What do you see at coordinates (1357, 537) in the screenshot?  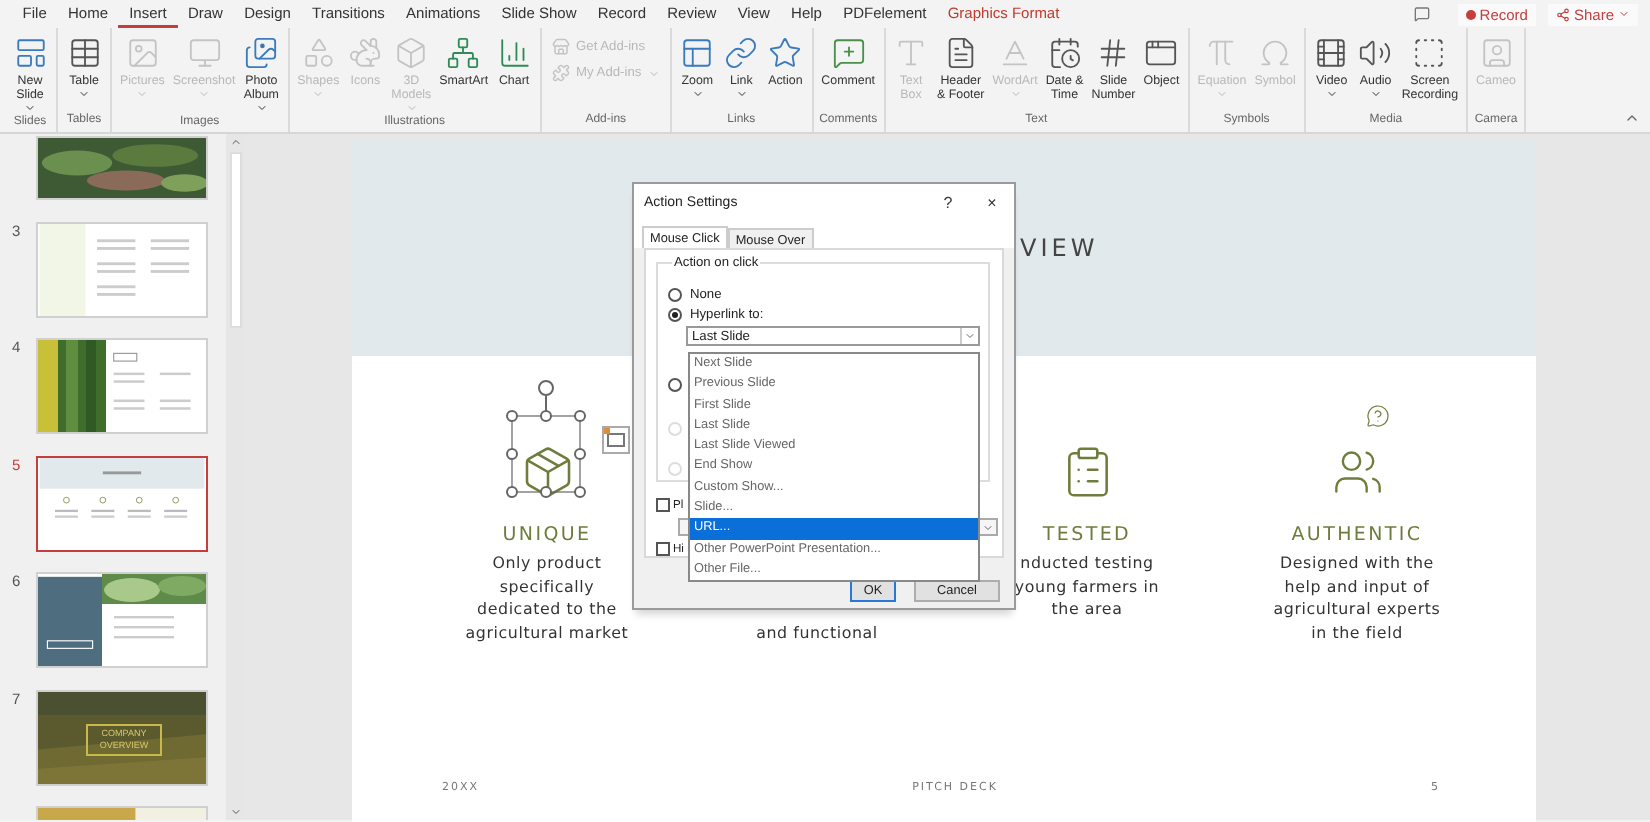 I see `column-heading: AUTHENTIC` at bounding box center [1357, 537].